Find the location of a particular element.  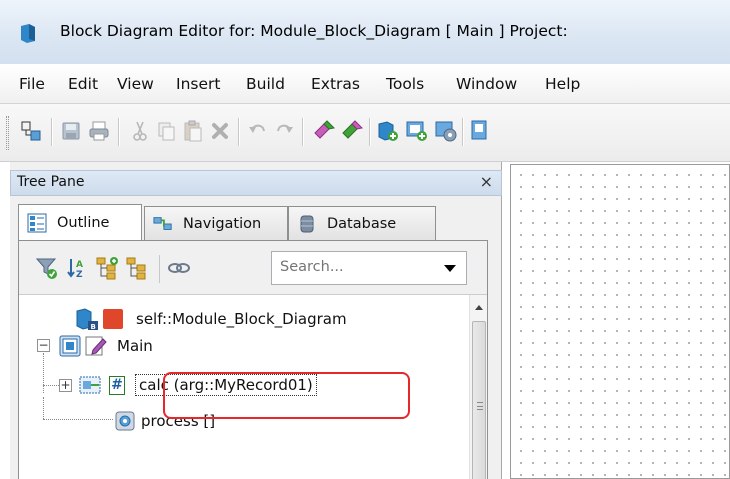

build-icon is located at coordinates (324, 131).